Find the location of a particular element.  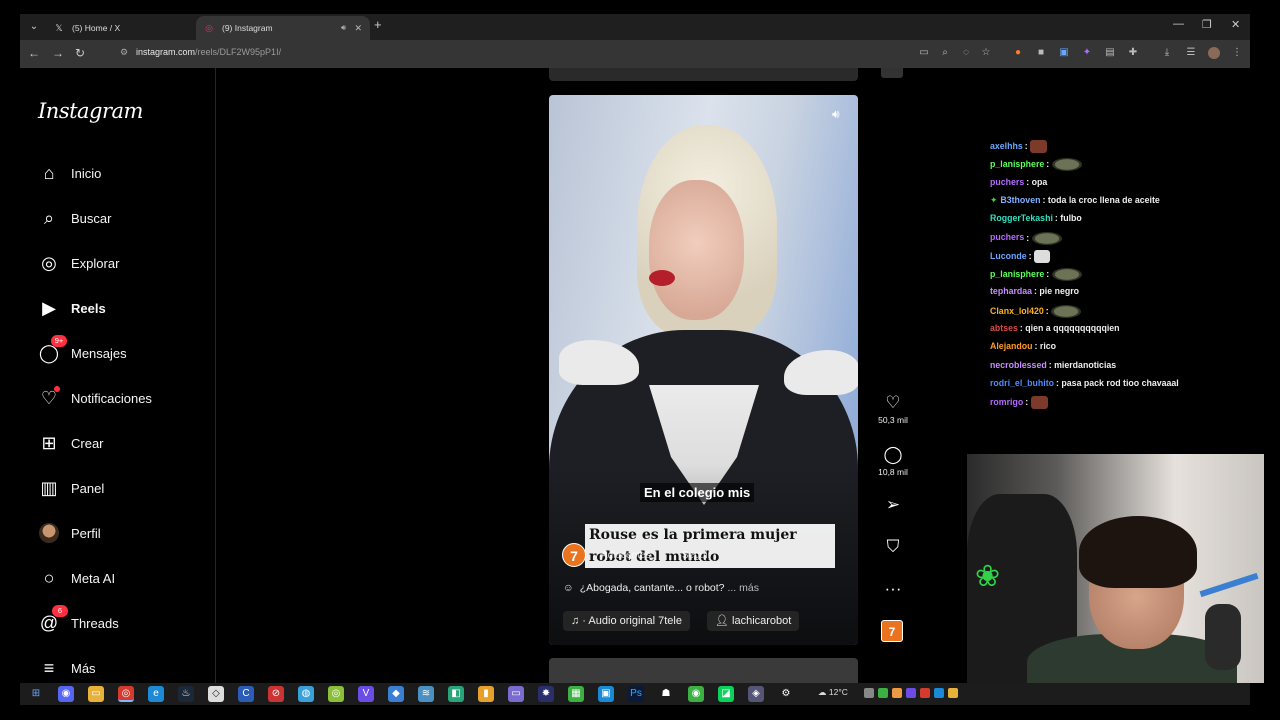

nav-meta-ai: ○ Meta AI is located at coordinates (123, 579).